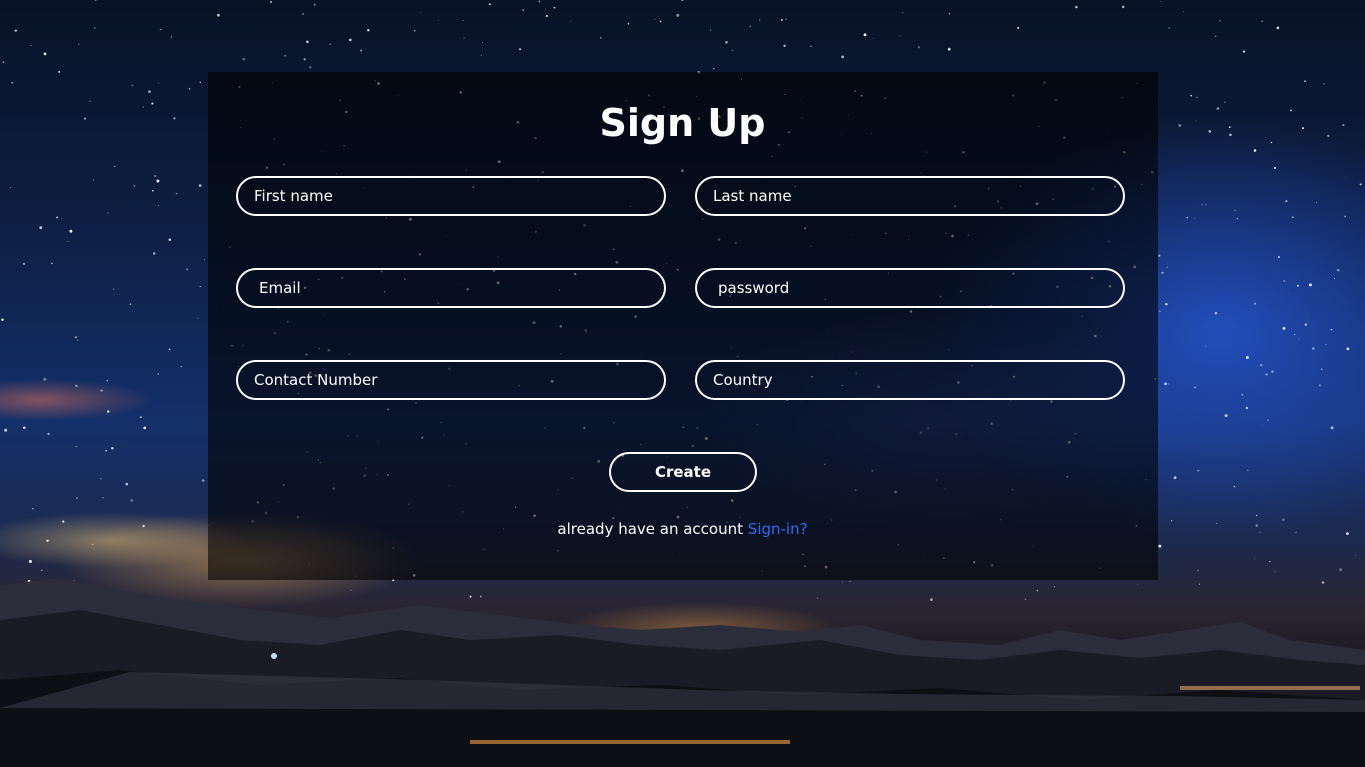 This screenshot has height=767, width=1365. I want to click on create-button: Create, so click(683, 472).